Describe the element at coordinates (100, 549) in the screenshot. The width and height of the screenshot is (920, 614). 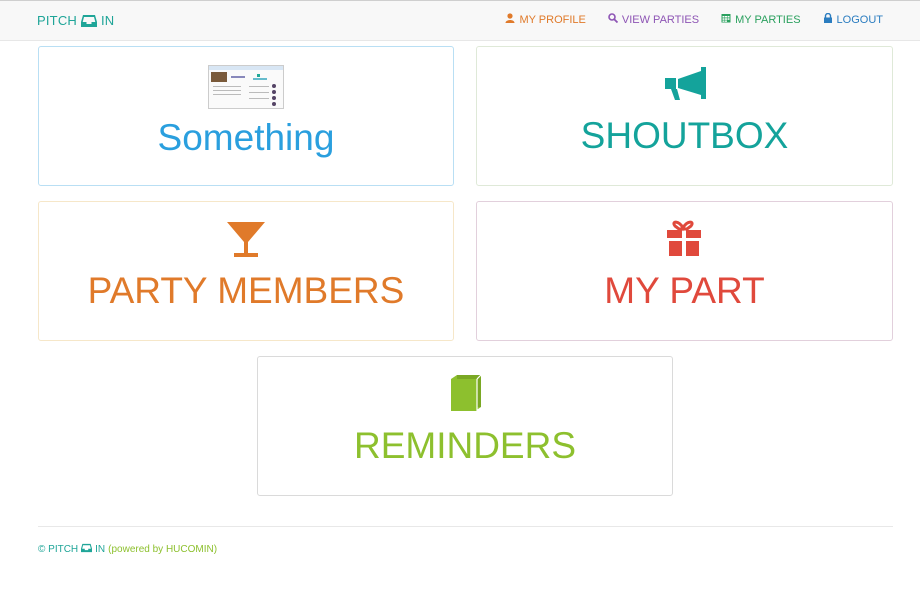
I see `footer-suffix: IN` at that location.